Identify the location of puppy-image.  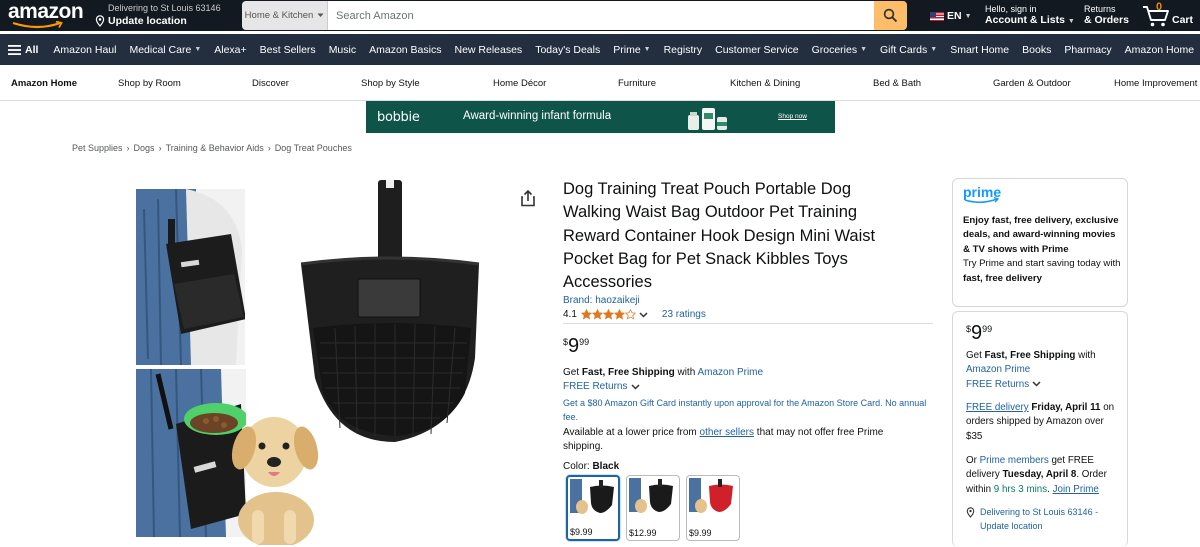
(275, 481).